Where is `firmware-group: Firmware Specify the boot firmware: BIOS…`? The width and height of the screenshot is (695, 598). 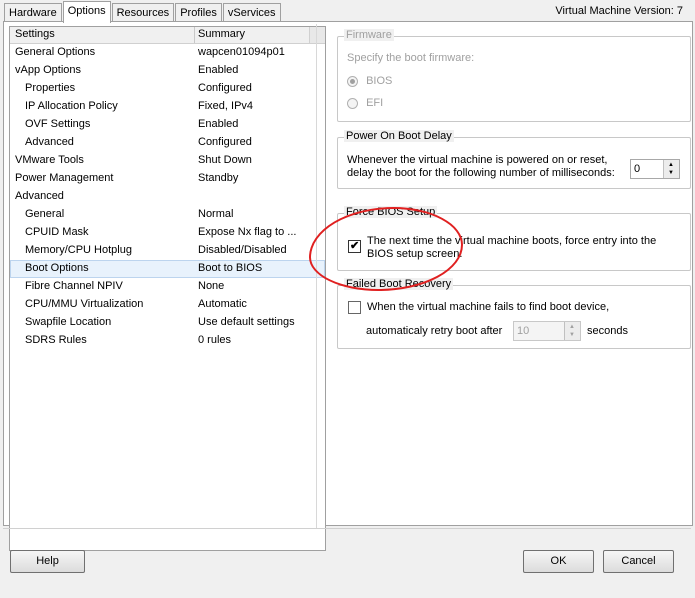 firmware-group: Firmware Specify the boot firmware: BIOS… is located at coordinates (514, 75).